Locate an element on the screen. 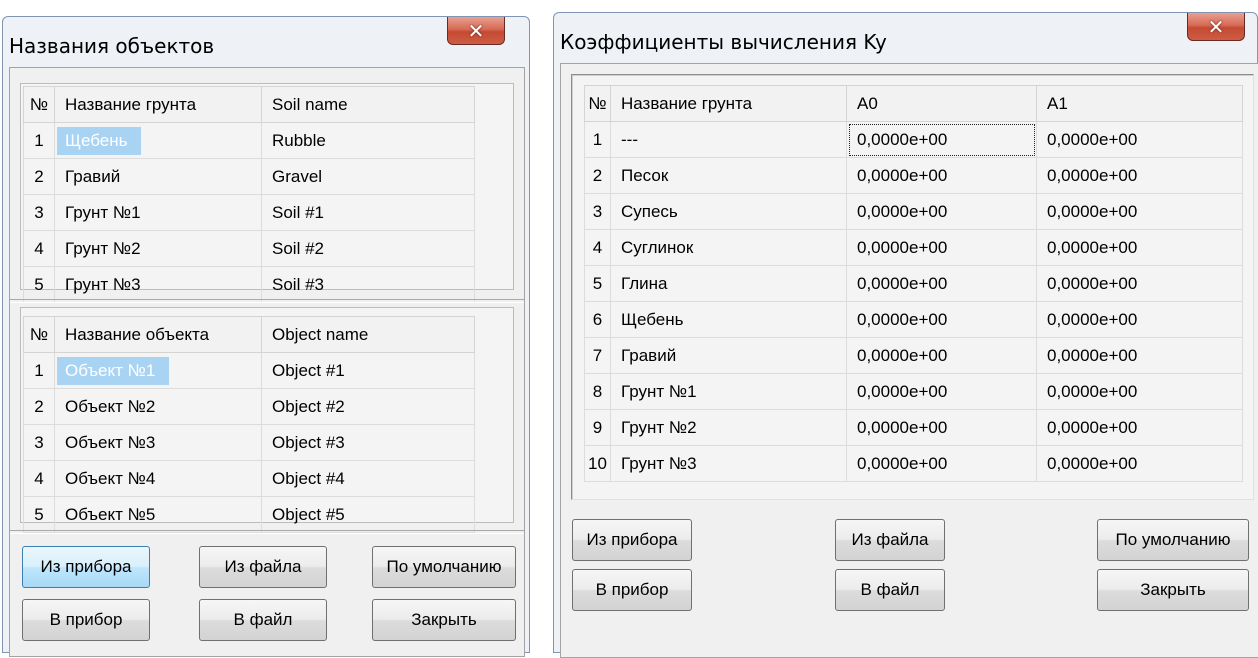  table-row: 7 Гравий 0,0000e+00 0,0000e+00 is located at coordinates (913, 355).